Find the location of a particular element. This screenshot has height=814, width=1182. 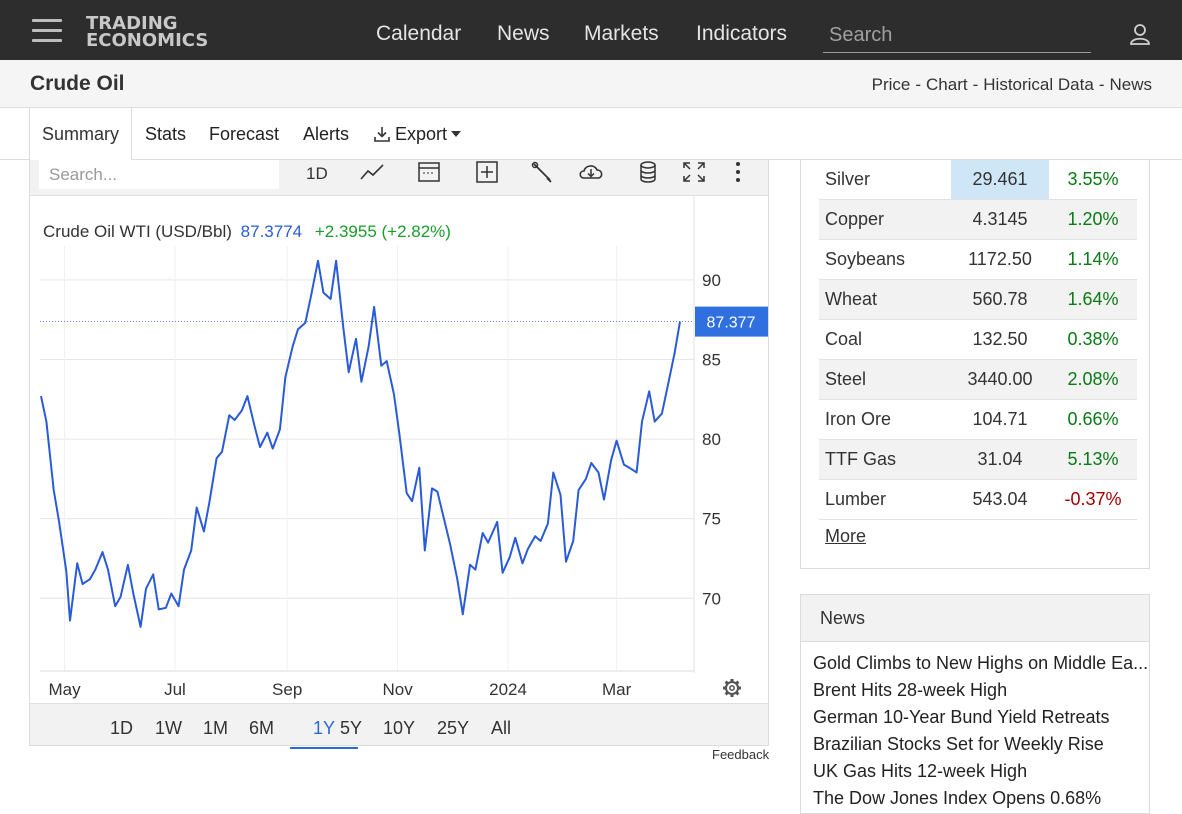

x-tick-label: Nov is located at coordinates (397, 689).